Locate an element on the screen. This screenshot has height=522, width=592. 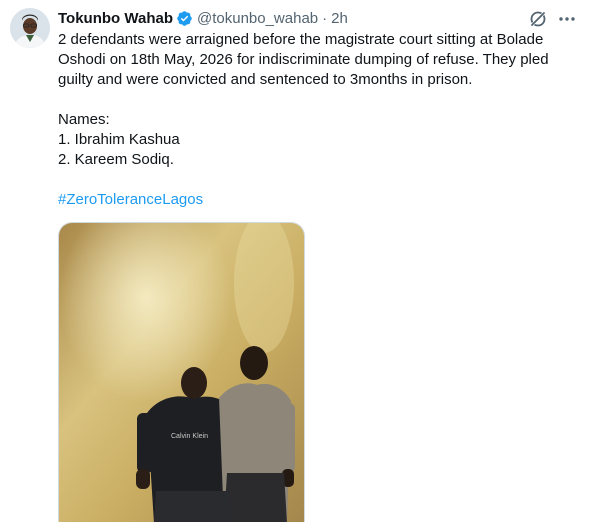
name-item-1: 1. Ibrahim Kashua is located at coordinates (119, 139).